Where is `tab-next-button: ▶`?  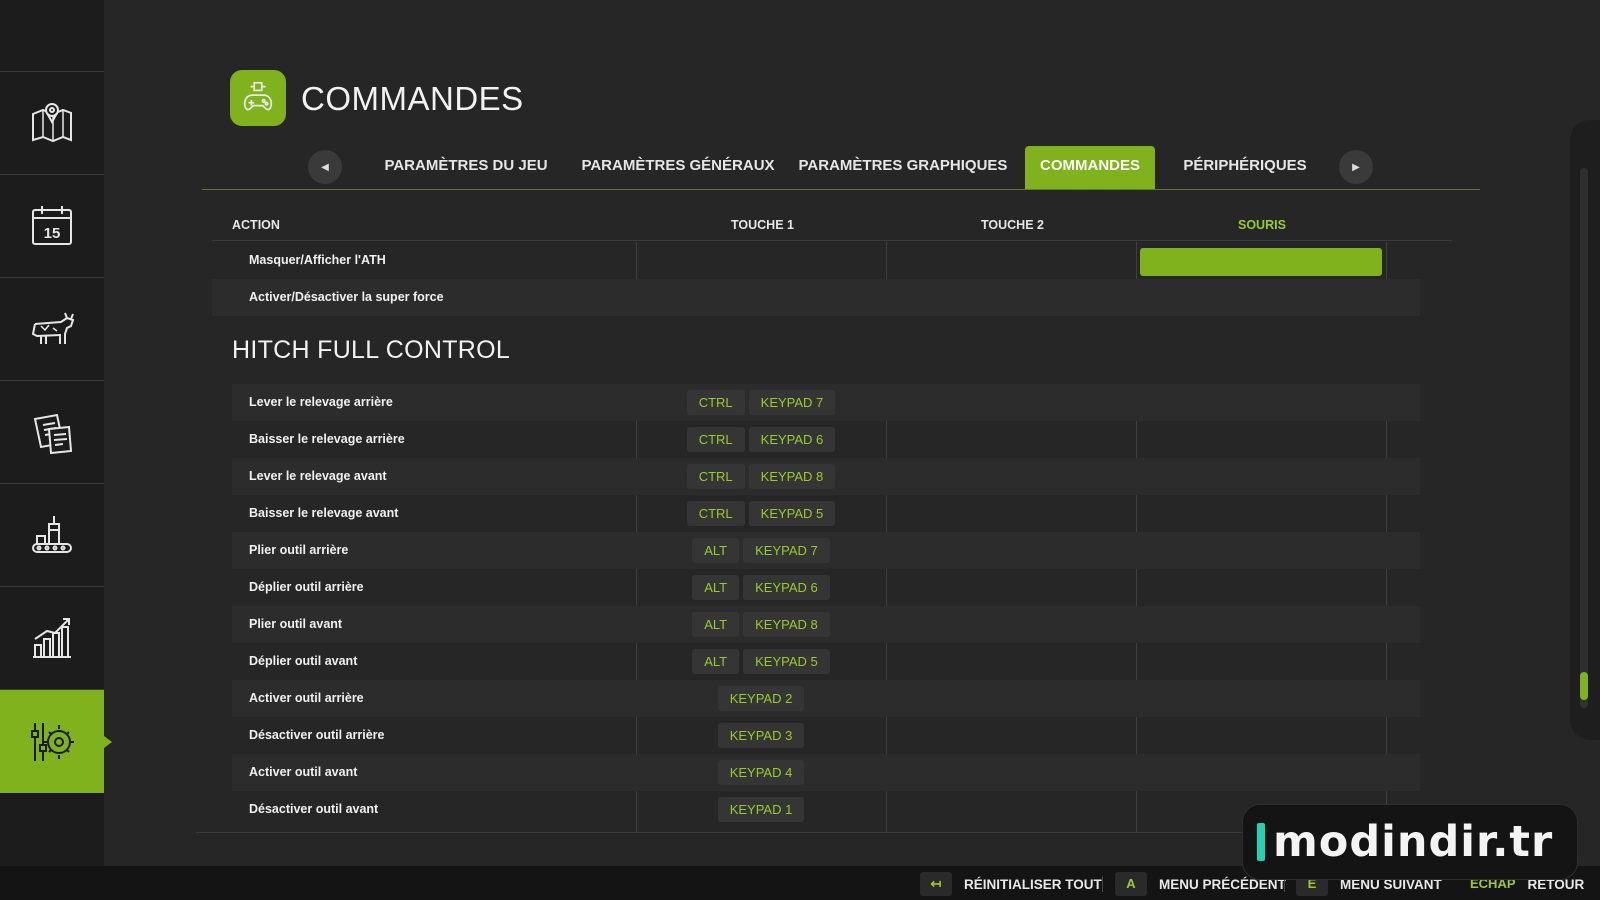 tab-next-button: ▶ is located at coordinates (1356, 167).